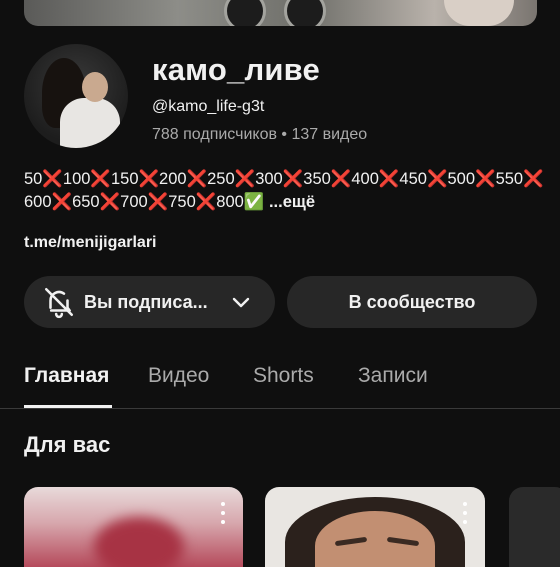 This screenshot has width=560, height=567. Describe the element at coordinates (208, 106) in the screenshot. I see `channel-handle: @kamo_life-g3t` at that location.